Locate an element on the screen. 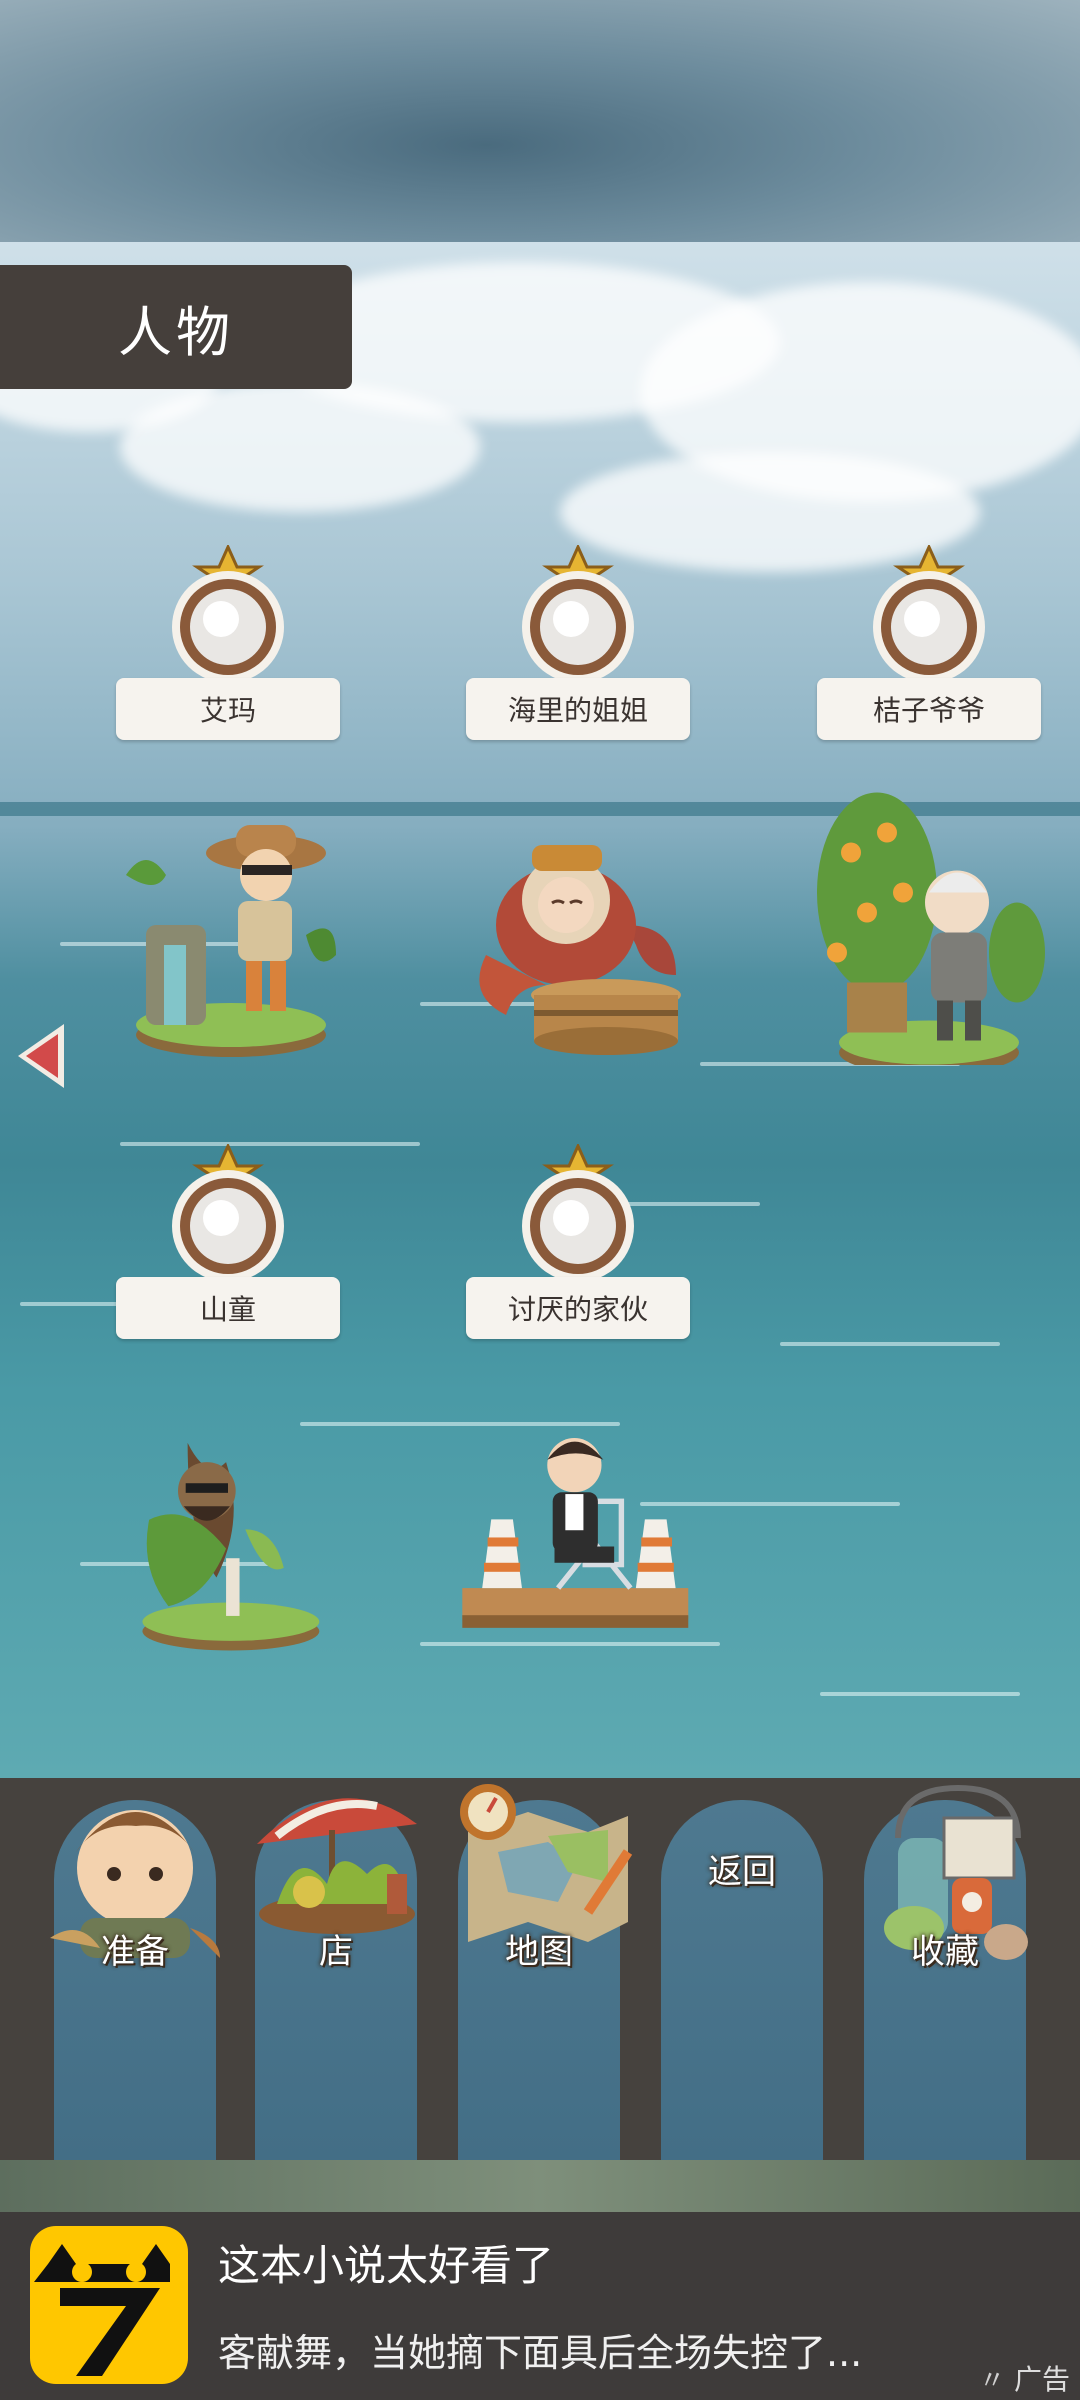 The image size is (1080, 2400). octopus-diver-icon is located at coordinates (580, 950).